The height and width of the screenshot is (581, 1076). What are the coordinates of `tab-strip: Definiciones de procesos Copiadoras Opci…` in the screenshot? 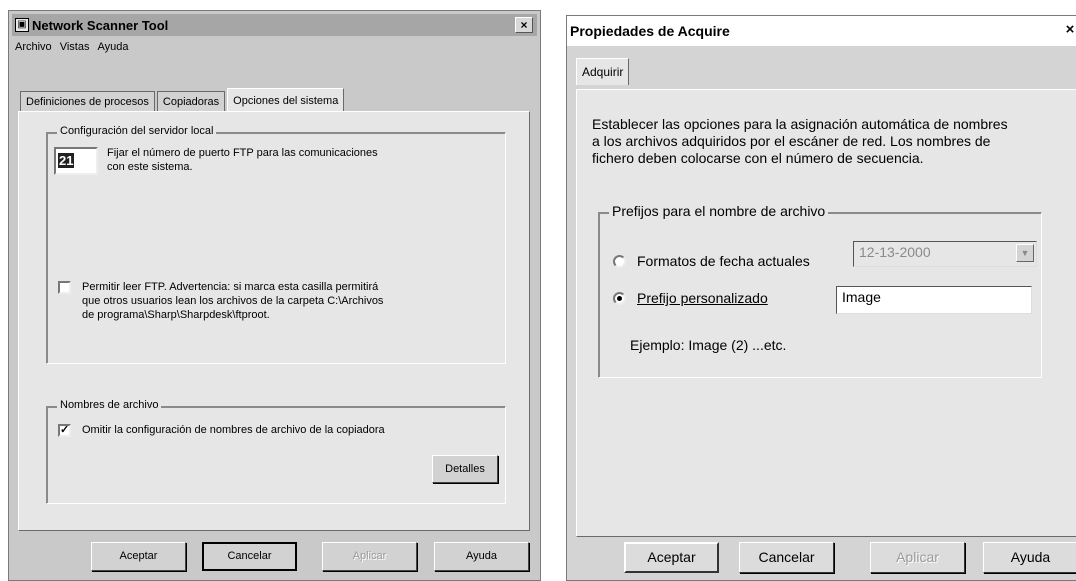 It's located at (183, 100).